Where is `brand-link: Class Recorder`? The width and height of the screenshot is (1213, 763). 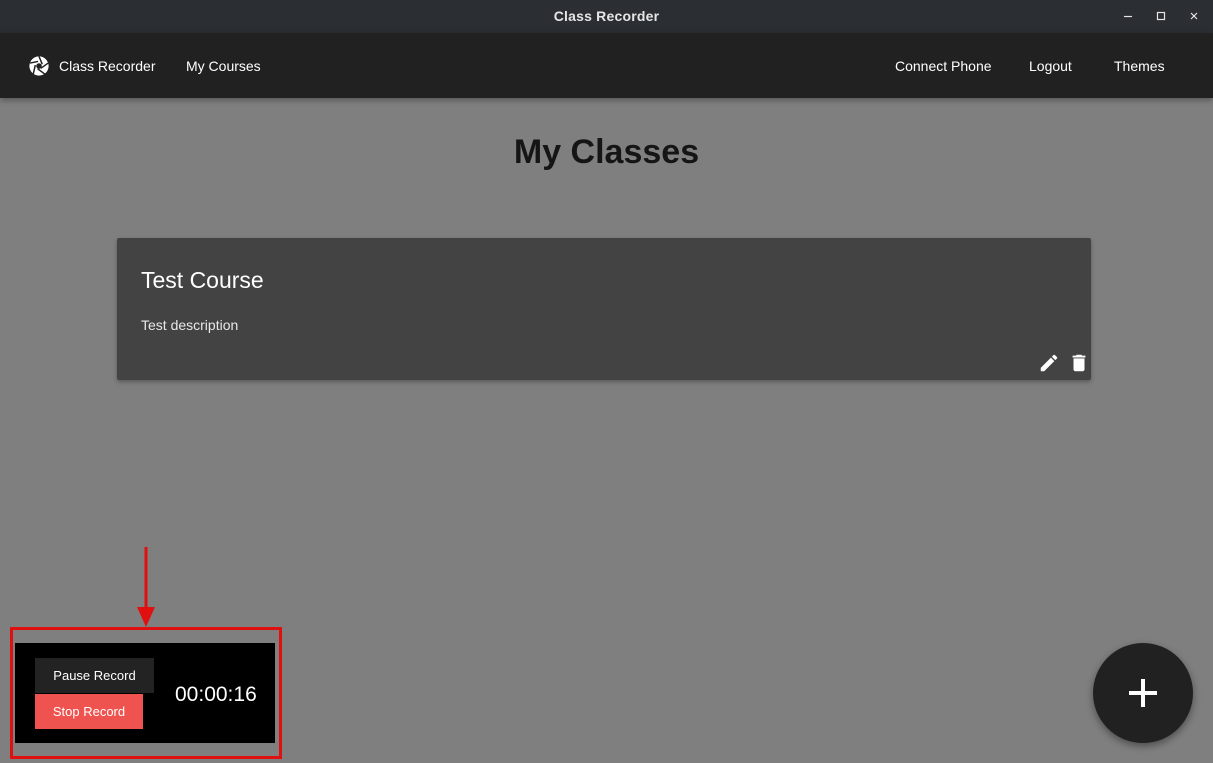 brand-link: Class Recorder is located at coordinates (91, 66).